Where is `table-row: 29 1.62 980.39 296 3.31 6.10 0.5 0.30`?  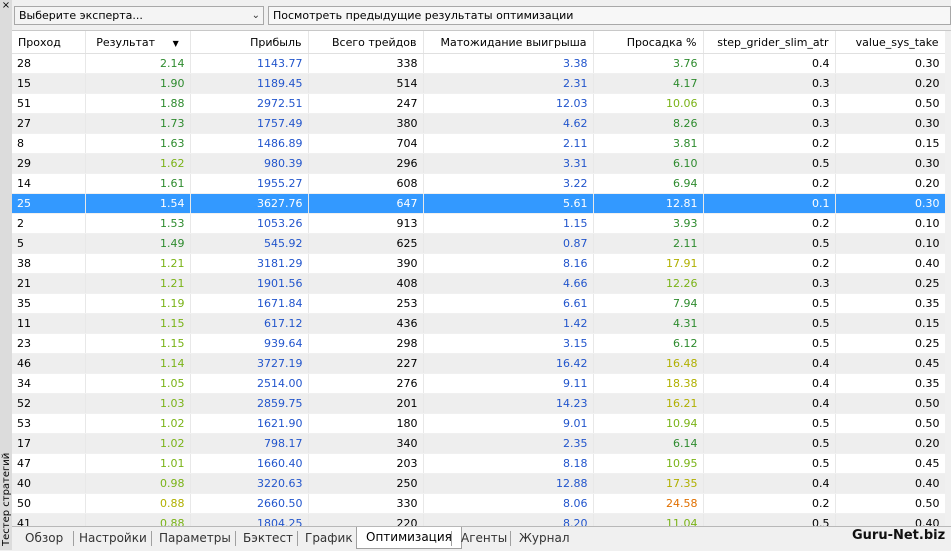 table-row: 29 1.62 980.39 296 3.31 6.10 0.5 0.30 is located at coordinates (479, 163).